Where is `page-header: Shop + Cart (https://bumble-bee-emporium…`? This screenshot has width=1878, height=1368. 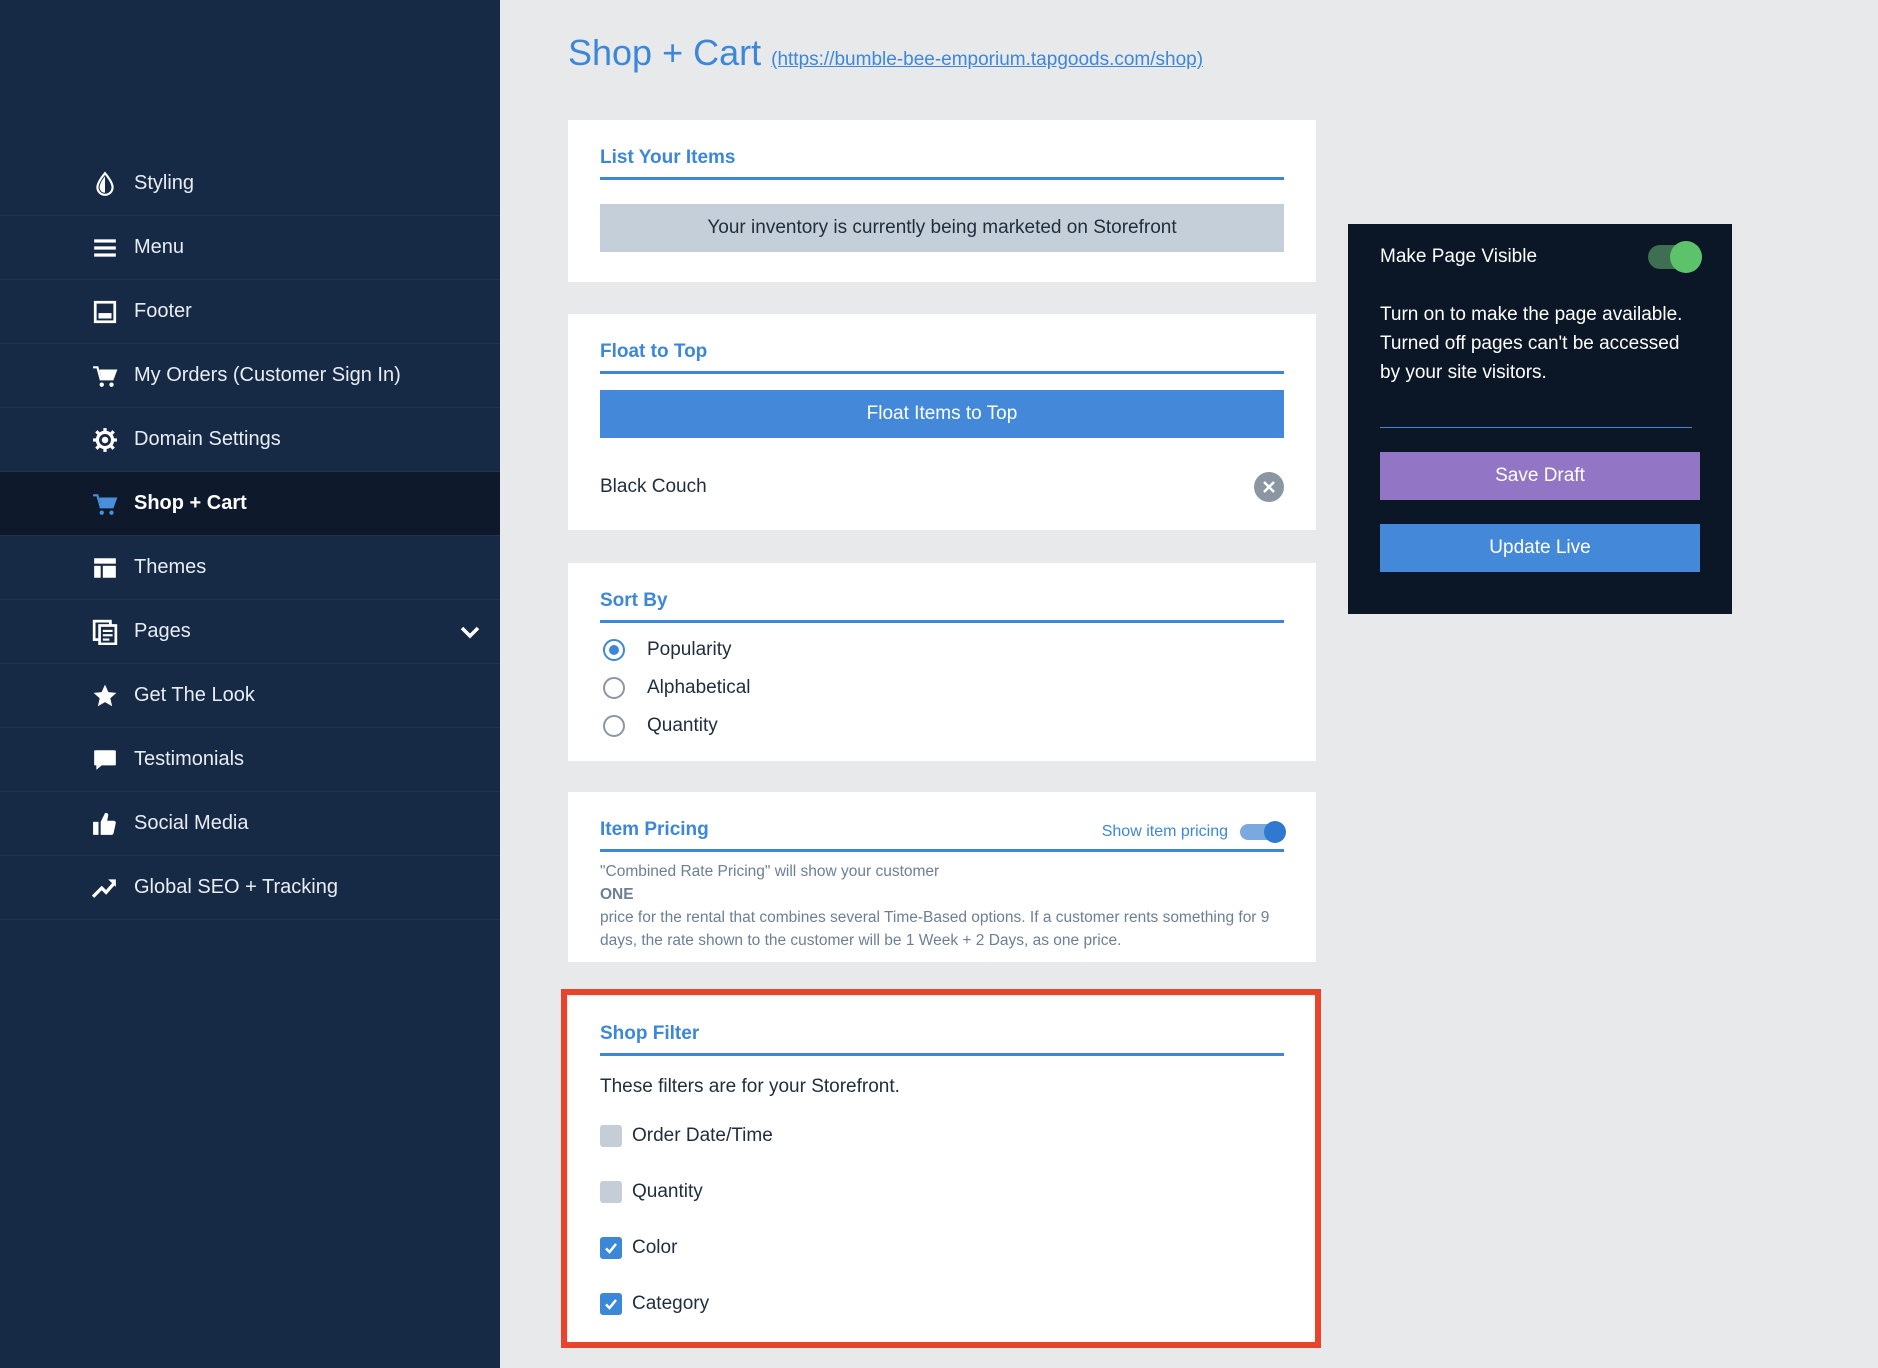
page-header: Shop + Cart (https://bumble-bee-emporium… is located at coordinates (885, 53).